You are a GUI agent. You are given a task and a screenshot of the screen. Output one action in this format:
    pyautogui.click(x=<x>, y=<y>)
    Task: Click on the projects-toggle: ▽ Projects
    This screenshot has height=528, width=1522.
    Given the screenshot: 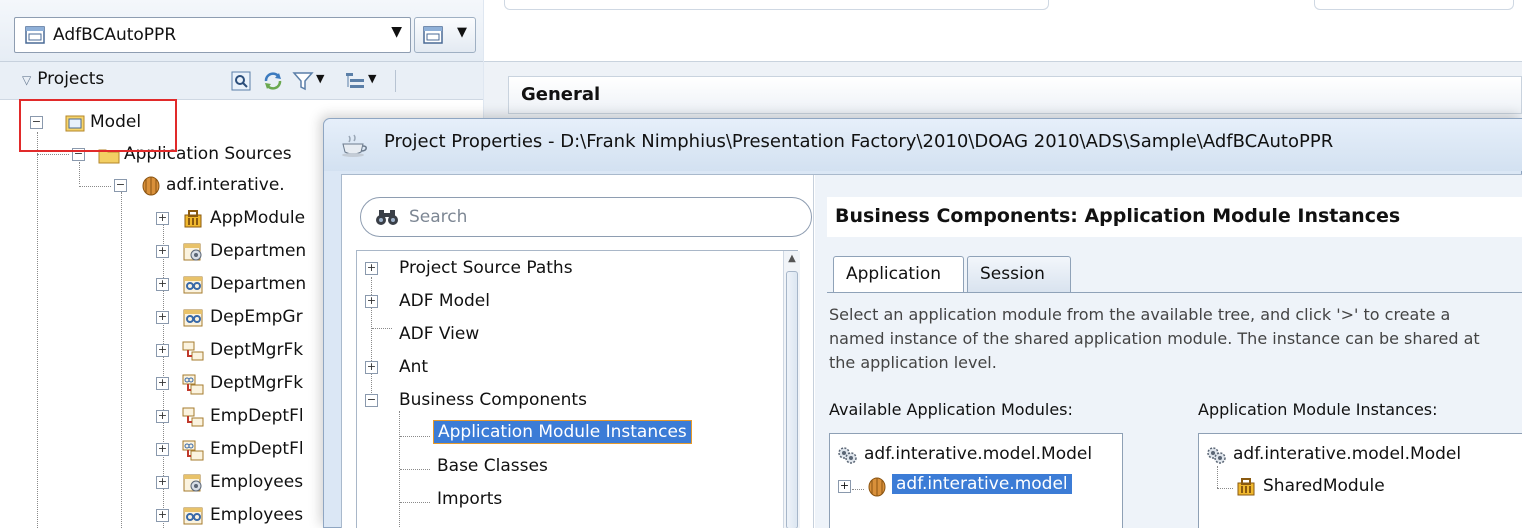 What is the action you would take?
    pyautogui.click(x=63, y=79)
    